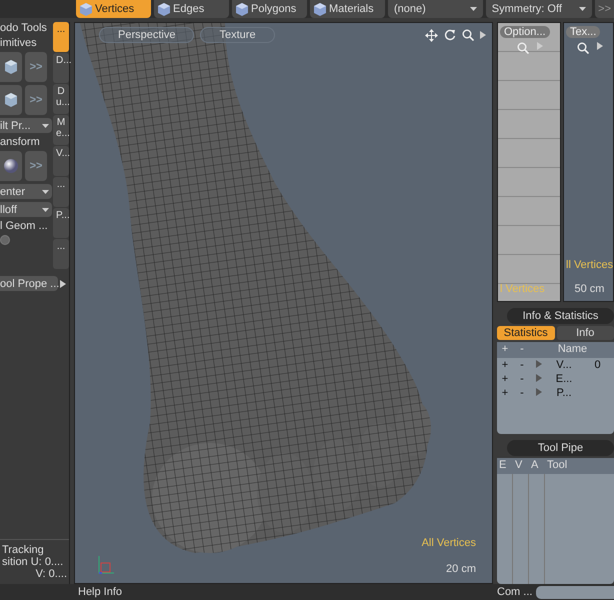  What do you see at coordinates (431, 35) in the screenshot?
I see `move-icon` at bounding box center [431, 35].